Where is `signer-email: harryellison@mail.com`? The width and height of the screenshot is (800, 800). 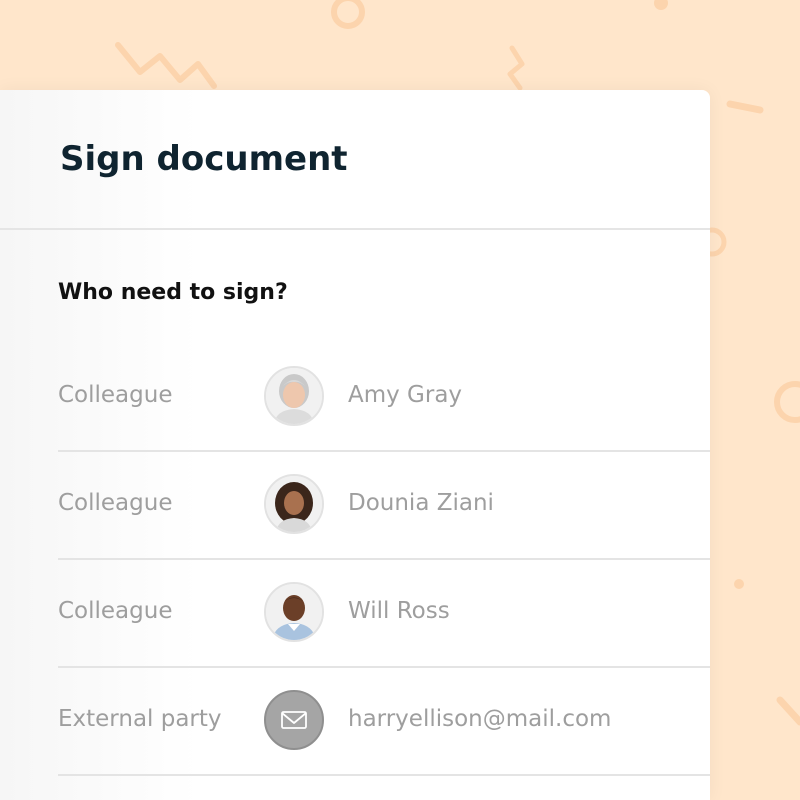 signer-email: harryellison@mail.com is located at coordinates (480, 719).